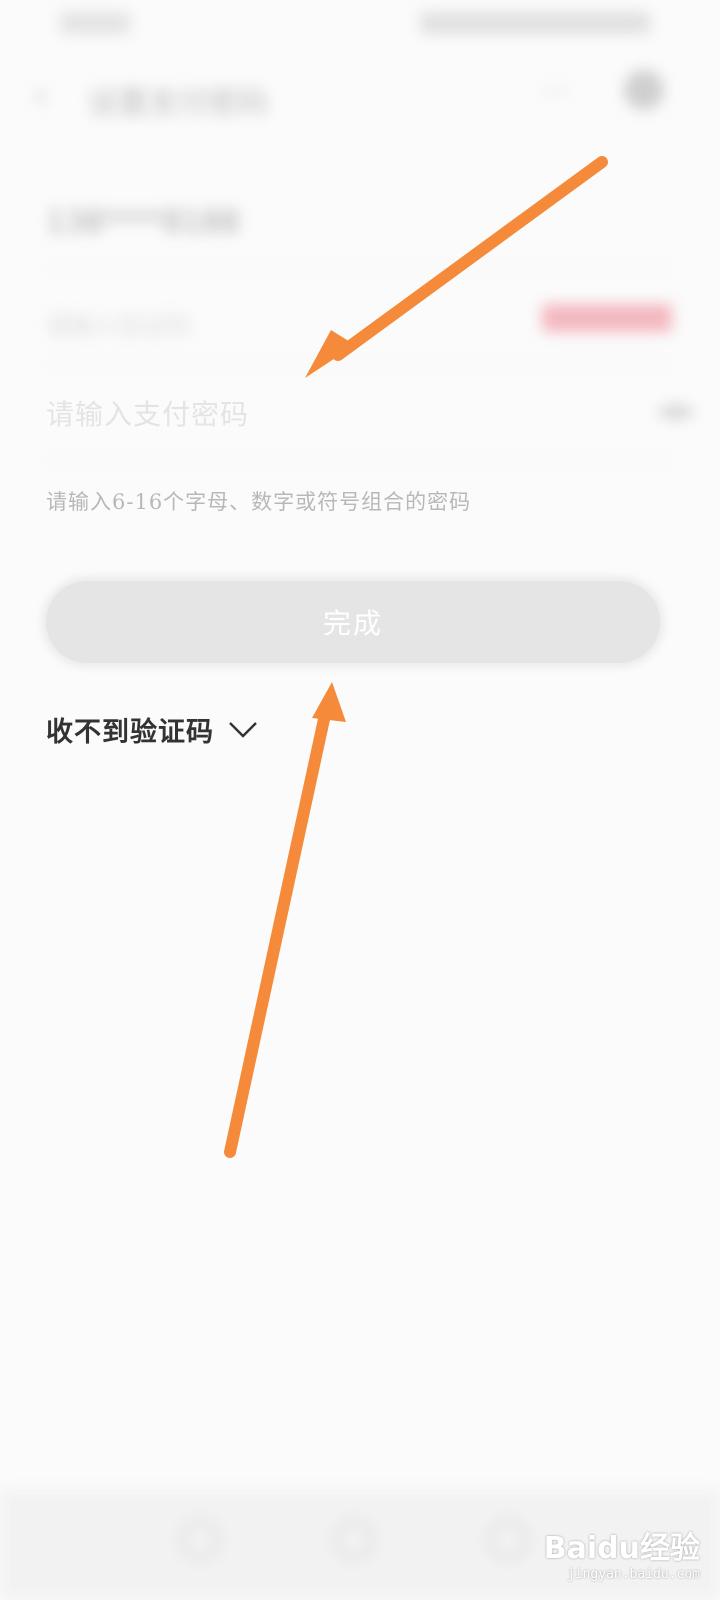 This screenshot has width=720, height=1600. I want to click on target-icon, so click(644, 90).